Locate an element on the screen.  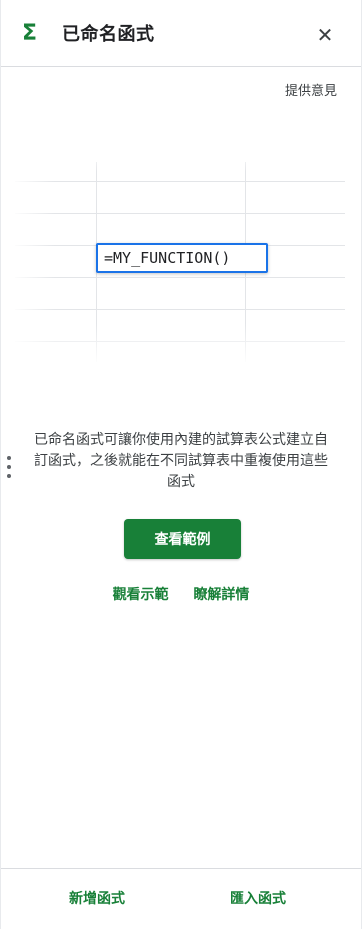
import-function-button: 匯入函式 is located at coordinates (258, 899).